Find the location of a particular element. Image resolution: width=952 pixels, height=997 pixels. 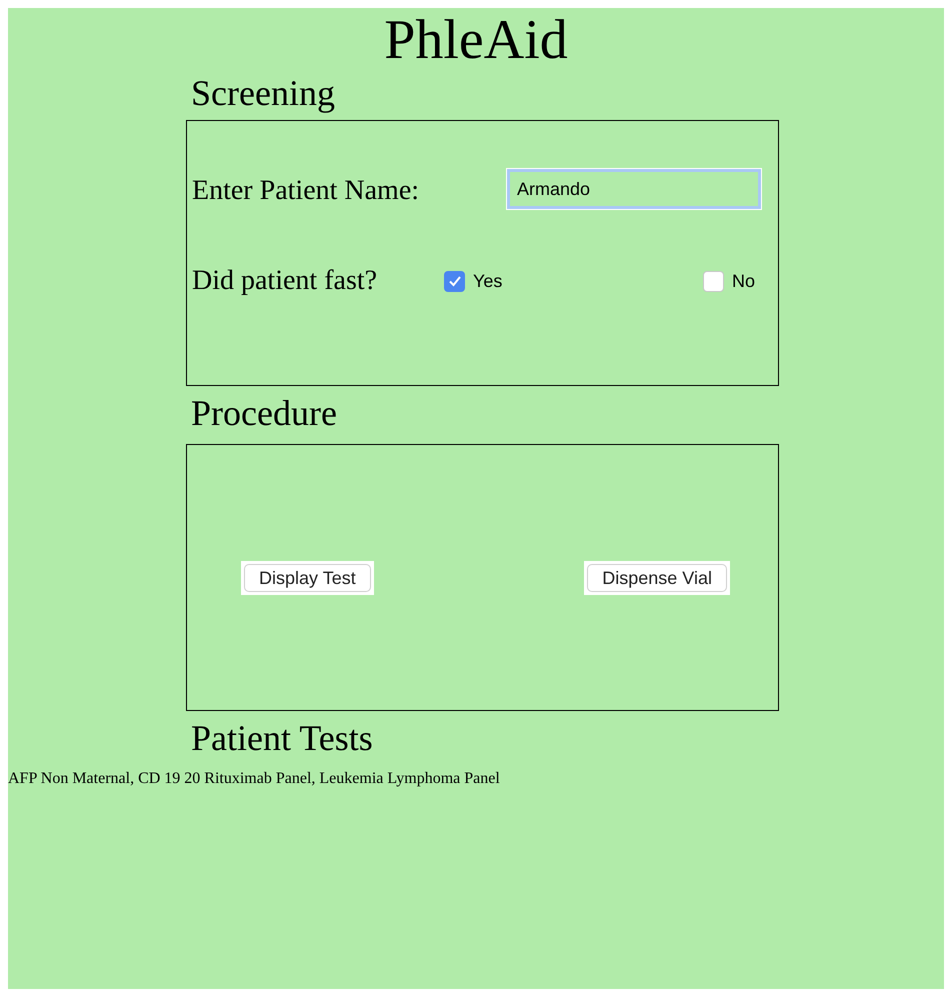

action-button: Dispense Vial is located at coordinates (657, 578).